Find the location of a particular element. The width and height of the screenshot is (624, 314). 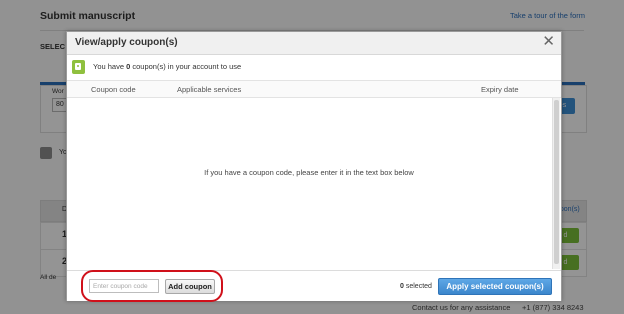

column-header-coupon-code: Coupon code is located at coordinates (113, 89).